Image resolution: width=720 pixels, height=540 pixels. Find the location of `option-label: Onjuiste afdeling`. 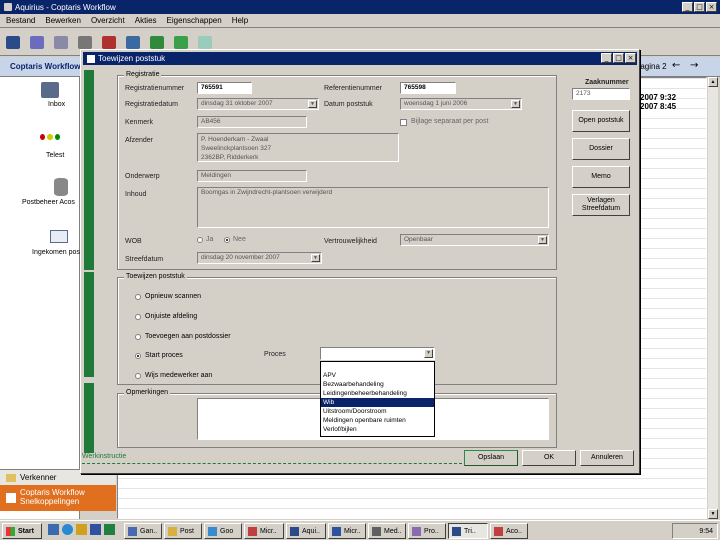

option-label: Onjuiste afdeling is located at coordinates (171, 316).